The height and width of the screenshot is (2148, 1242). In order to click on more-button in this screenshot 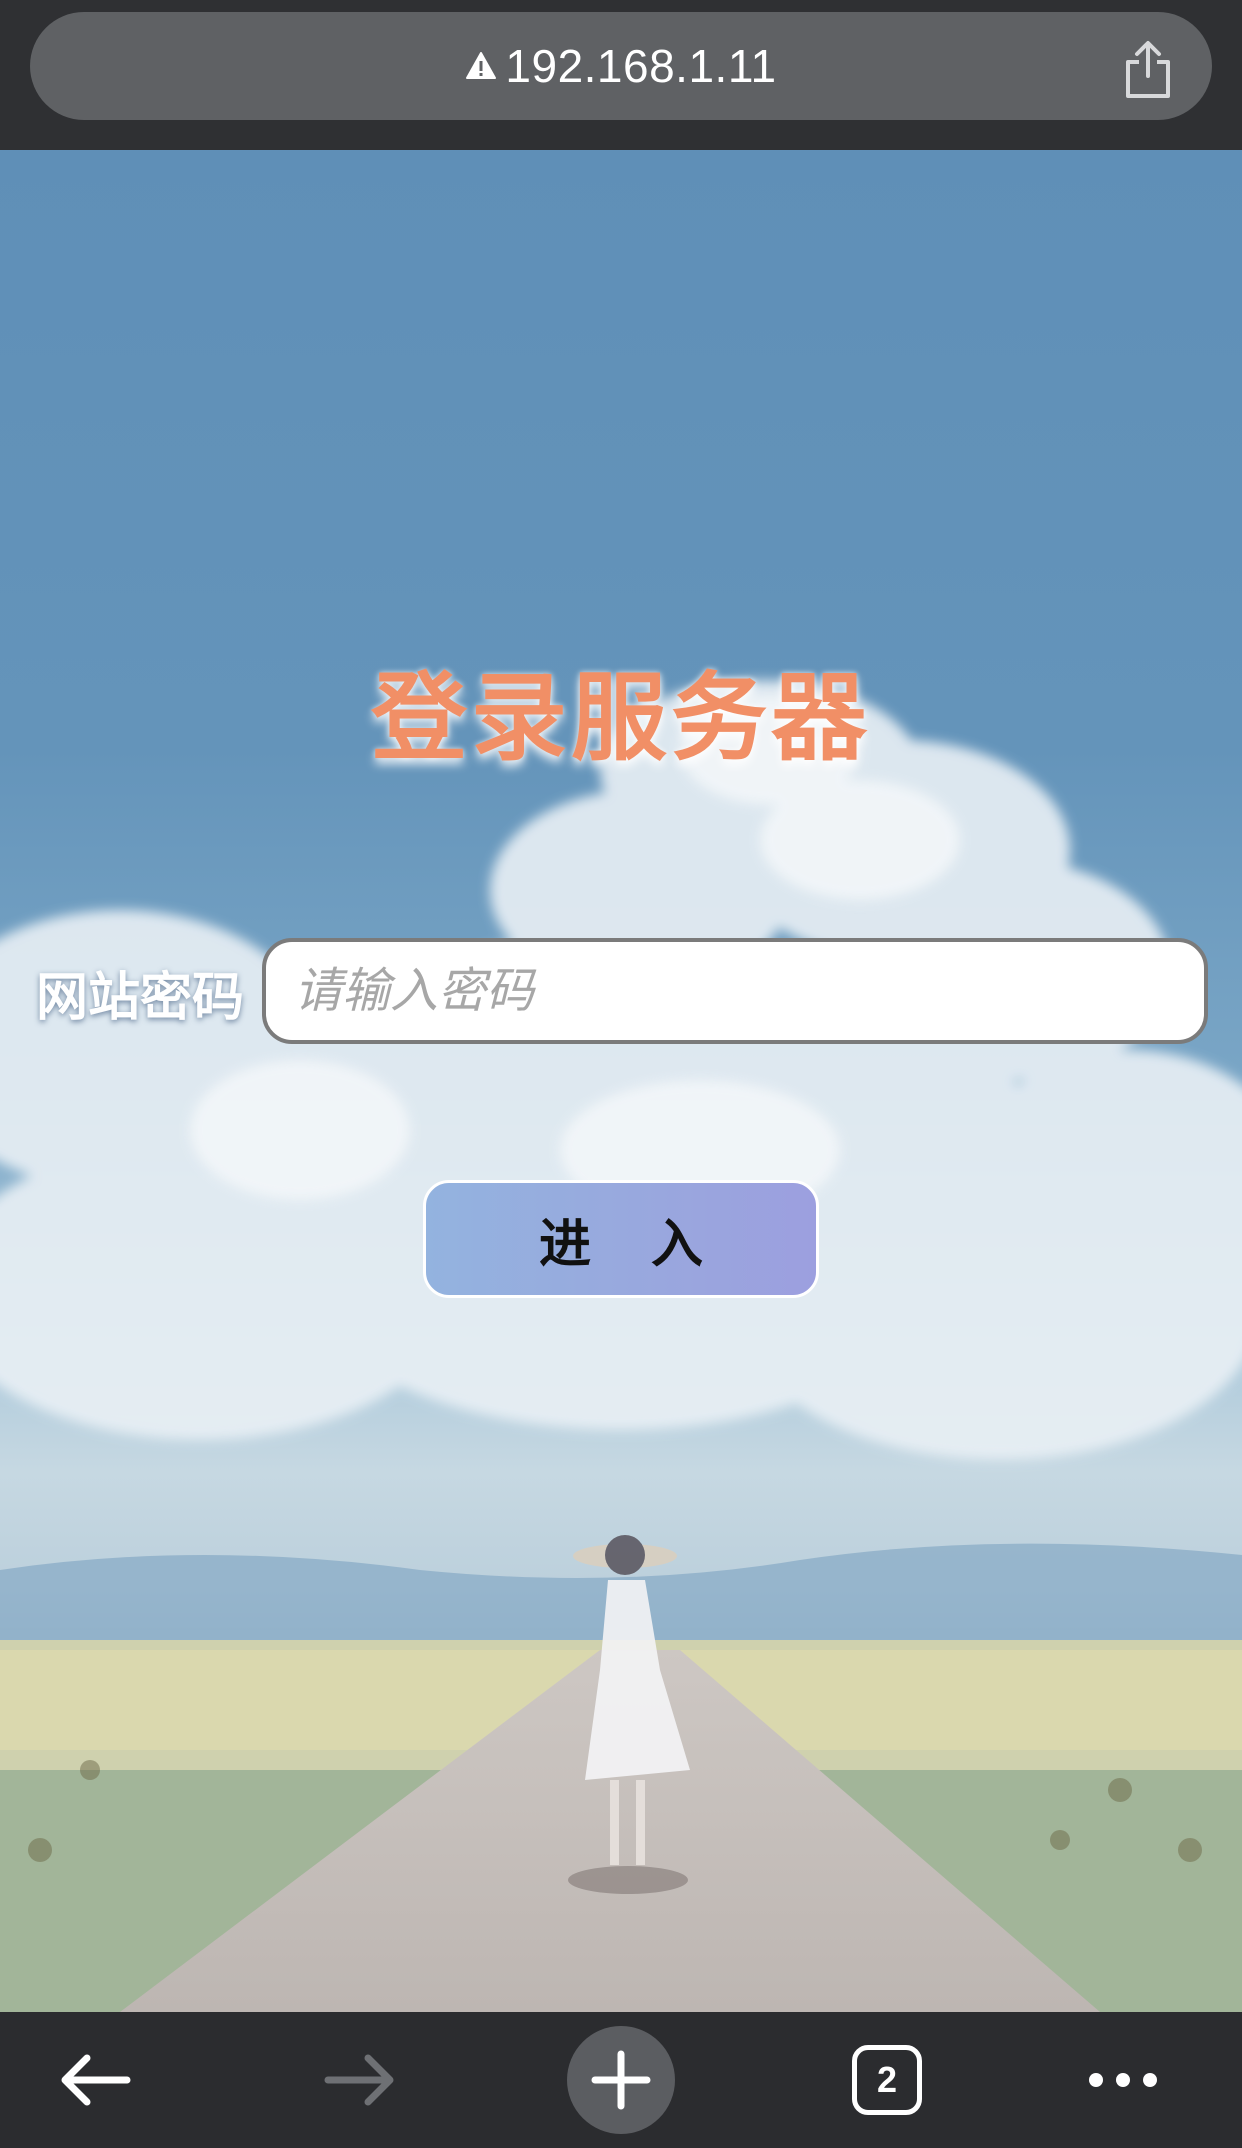, I will do `click(1123, 2080)`.